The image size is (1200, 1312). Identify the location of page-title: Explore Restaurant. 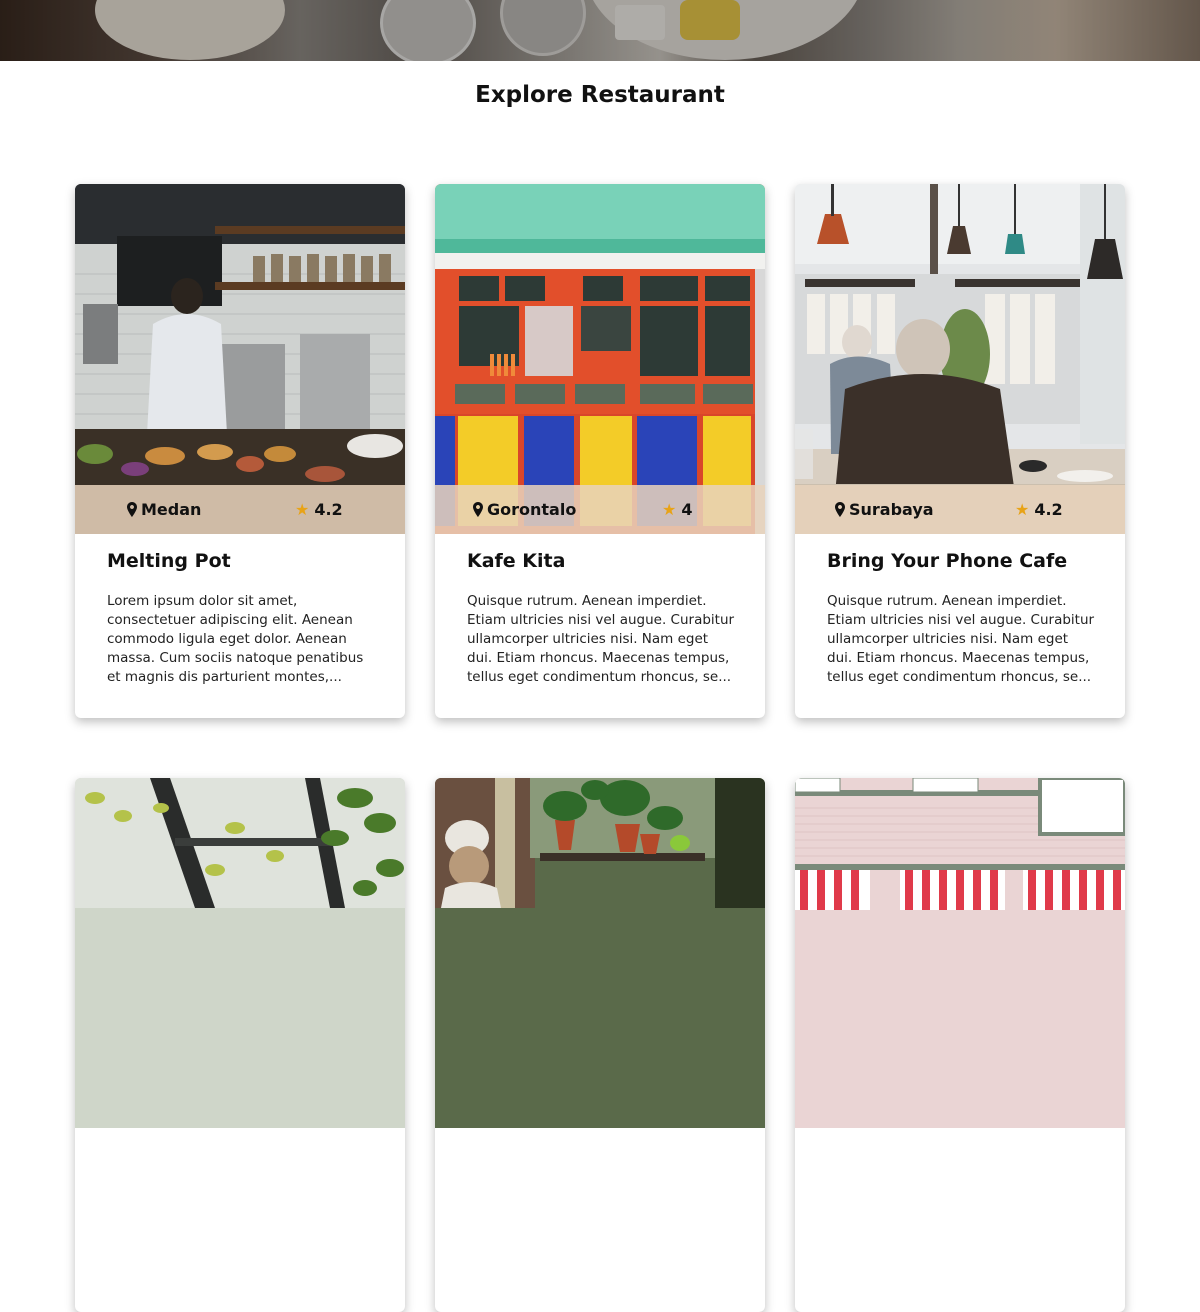
(600, 95).